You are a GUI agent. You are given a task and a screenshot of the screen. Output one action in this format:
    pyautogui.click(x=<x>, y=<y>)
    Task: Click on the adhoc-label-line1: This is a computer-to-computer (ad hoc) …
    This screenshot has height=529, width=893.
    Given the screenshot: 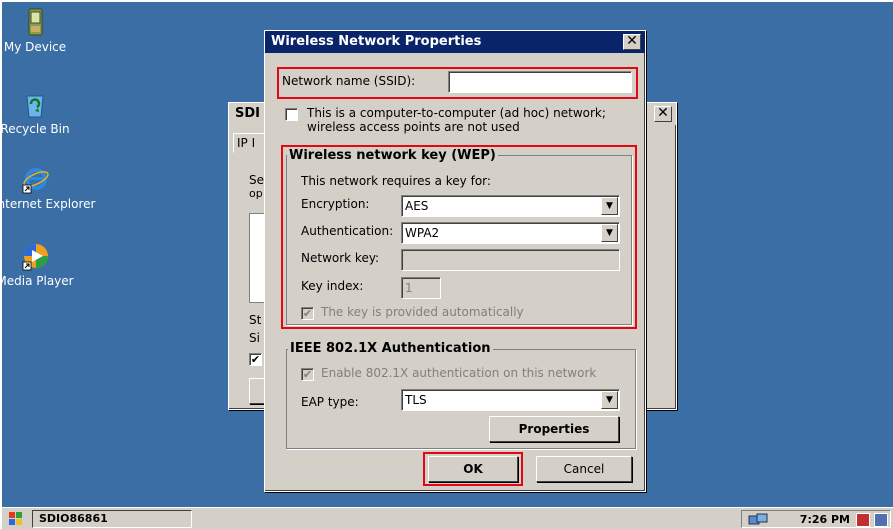 What is the action you would take?
    pyautogui.click(x=456, y=113)
    